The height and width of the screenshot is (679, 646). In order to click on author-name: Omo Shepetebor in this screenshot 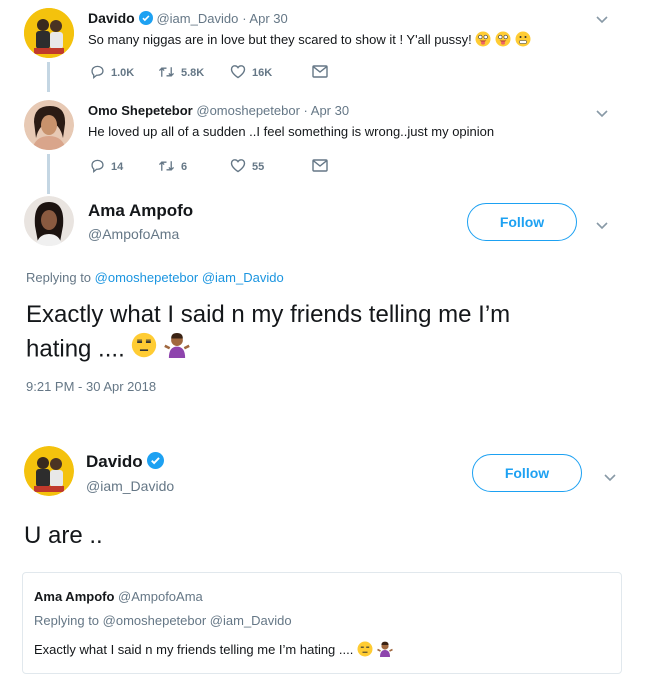, I will do `click(140, 110)`.